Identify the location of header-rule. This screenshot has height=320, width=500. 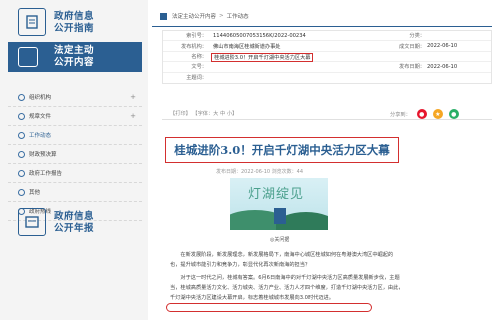
(322, 26).